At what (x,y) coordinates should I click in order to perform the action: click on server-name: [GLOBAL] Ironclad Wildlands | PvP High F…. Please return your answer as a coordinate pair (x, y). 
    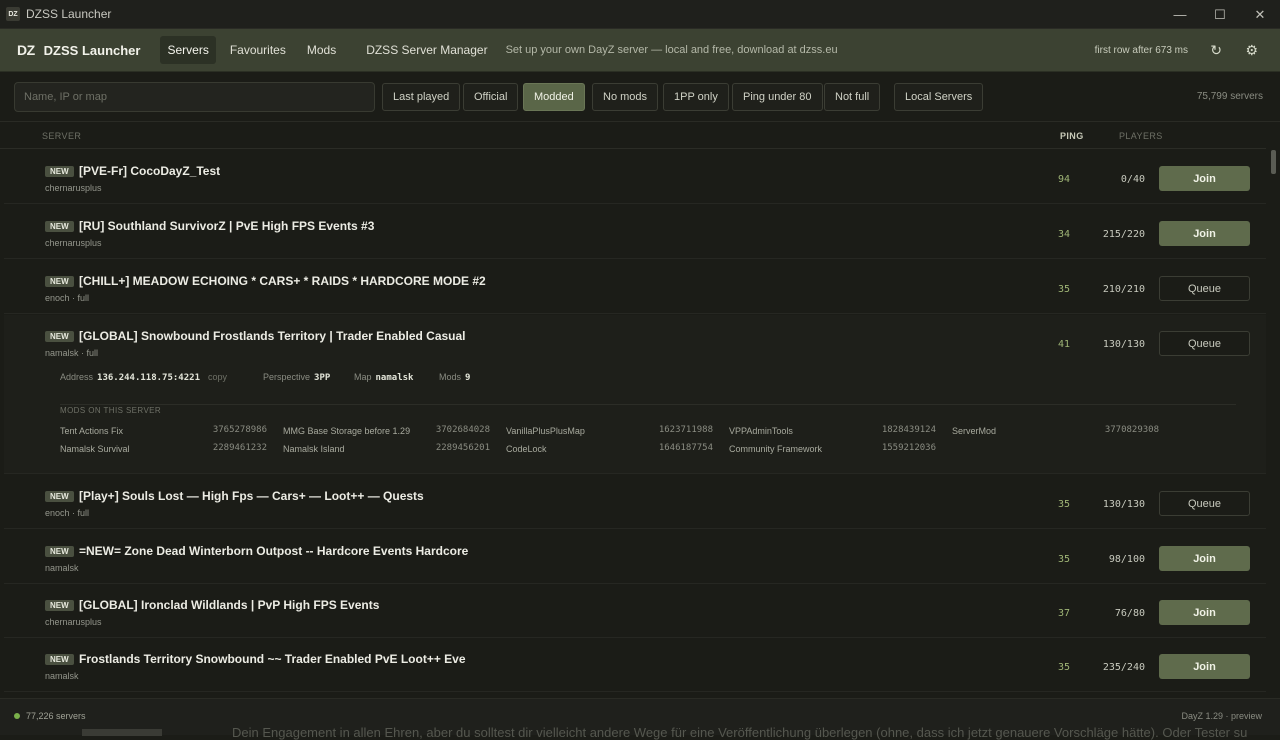
    Looking at the image, I should click on (229, 605).